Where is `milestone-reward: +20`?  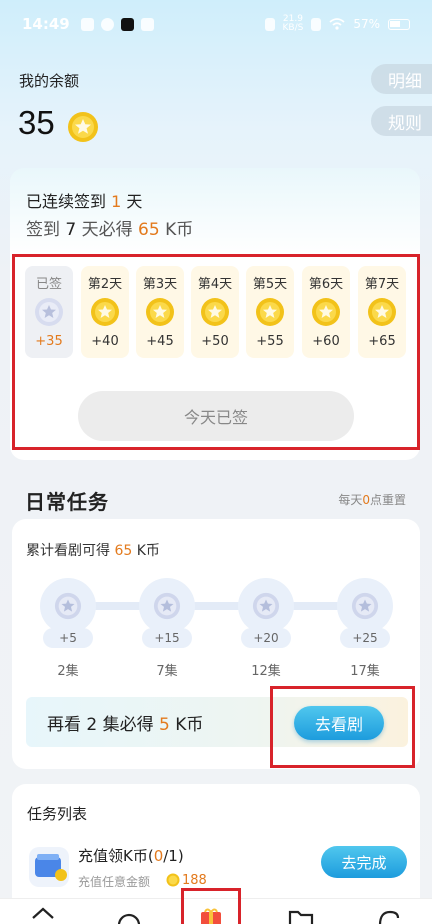
milestone-reward: +20 is located at coordinates (266, 638).